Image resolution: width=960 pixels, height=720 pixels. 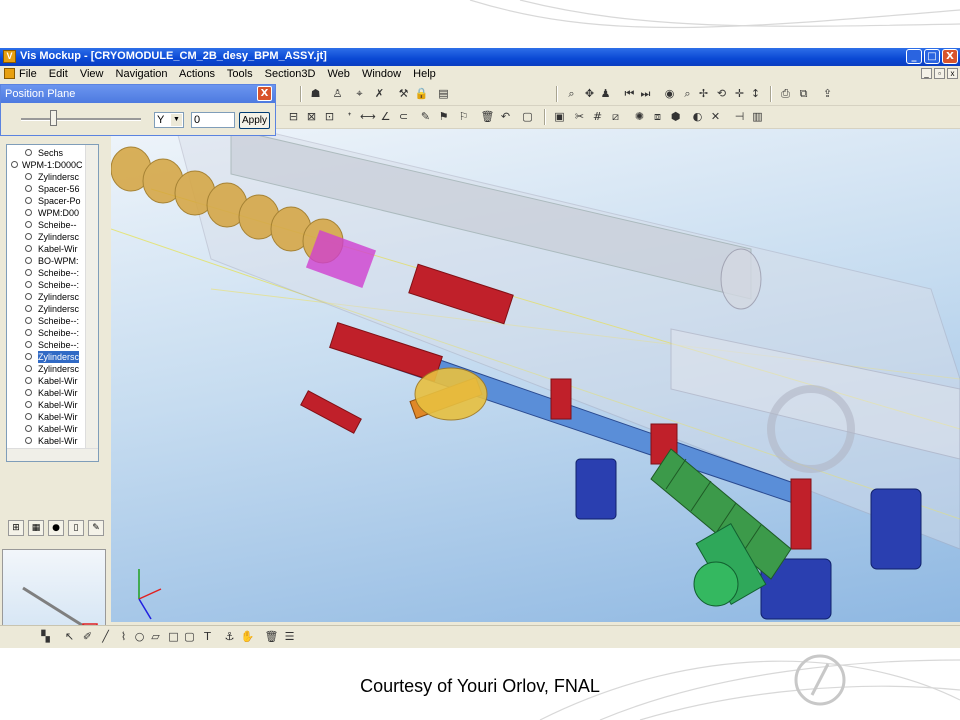 What do you see at coordinates (403, 93) in the screenshot?
I see `markup-icon: ⚒` at bounding box center [403, 93].